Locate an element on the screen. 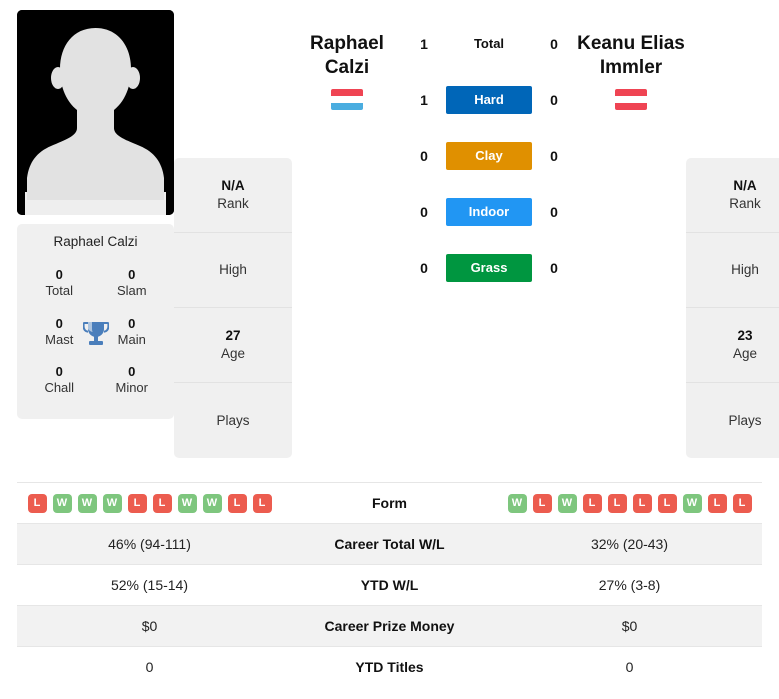 This screenshot has width=779, height=699. right-form-strip: WLWLLLLWLL is located at coordinates (629, 503).